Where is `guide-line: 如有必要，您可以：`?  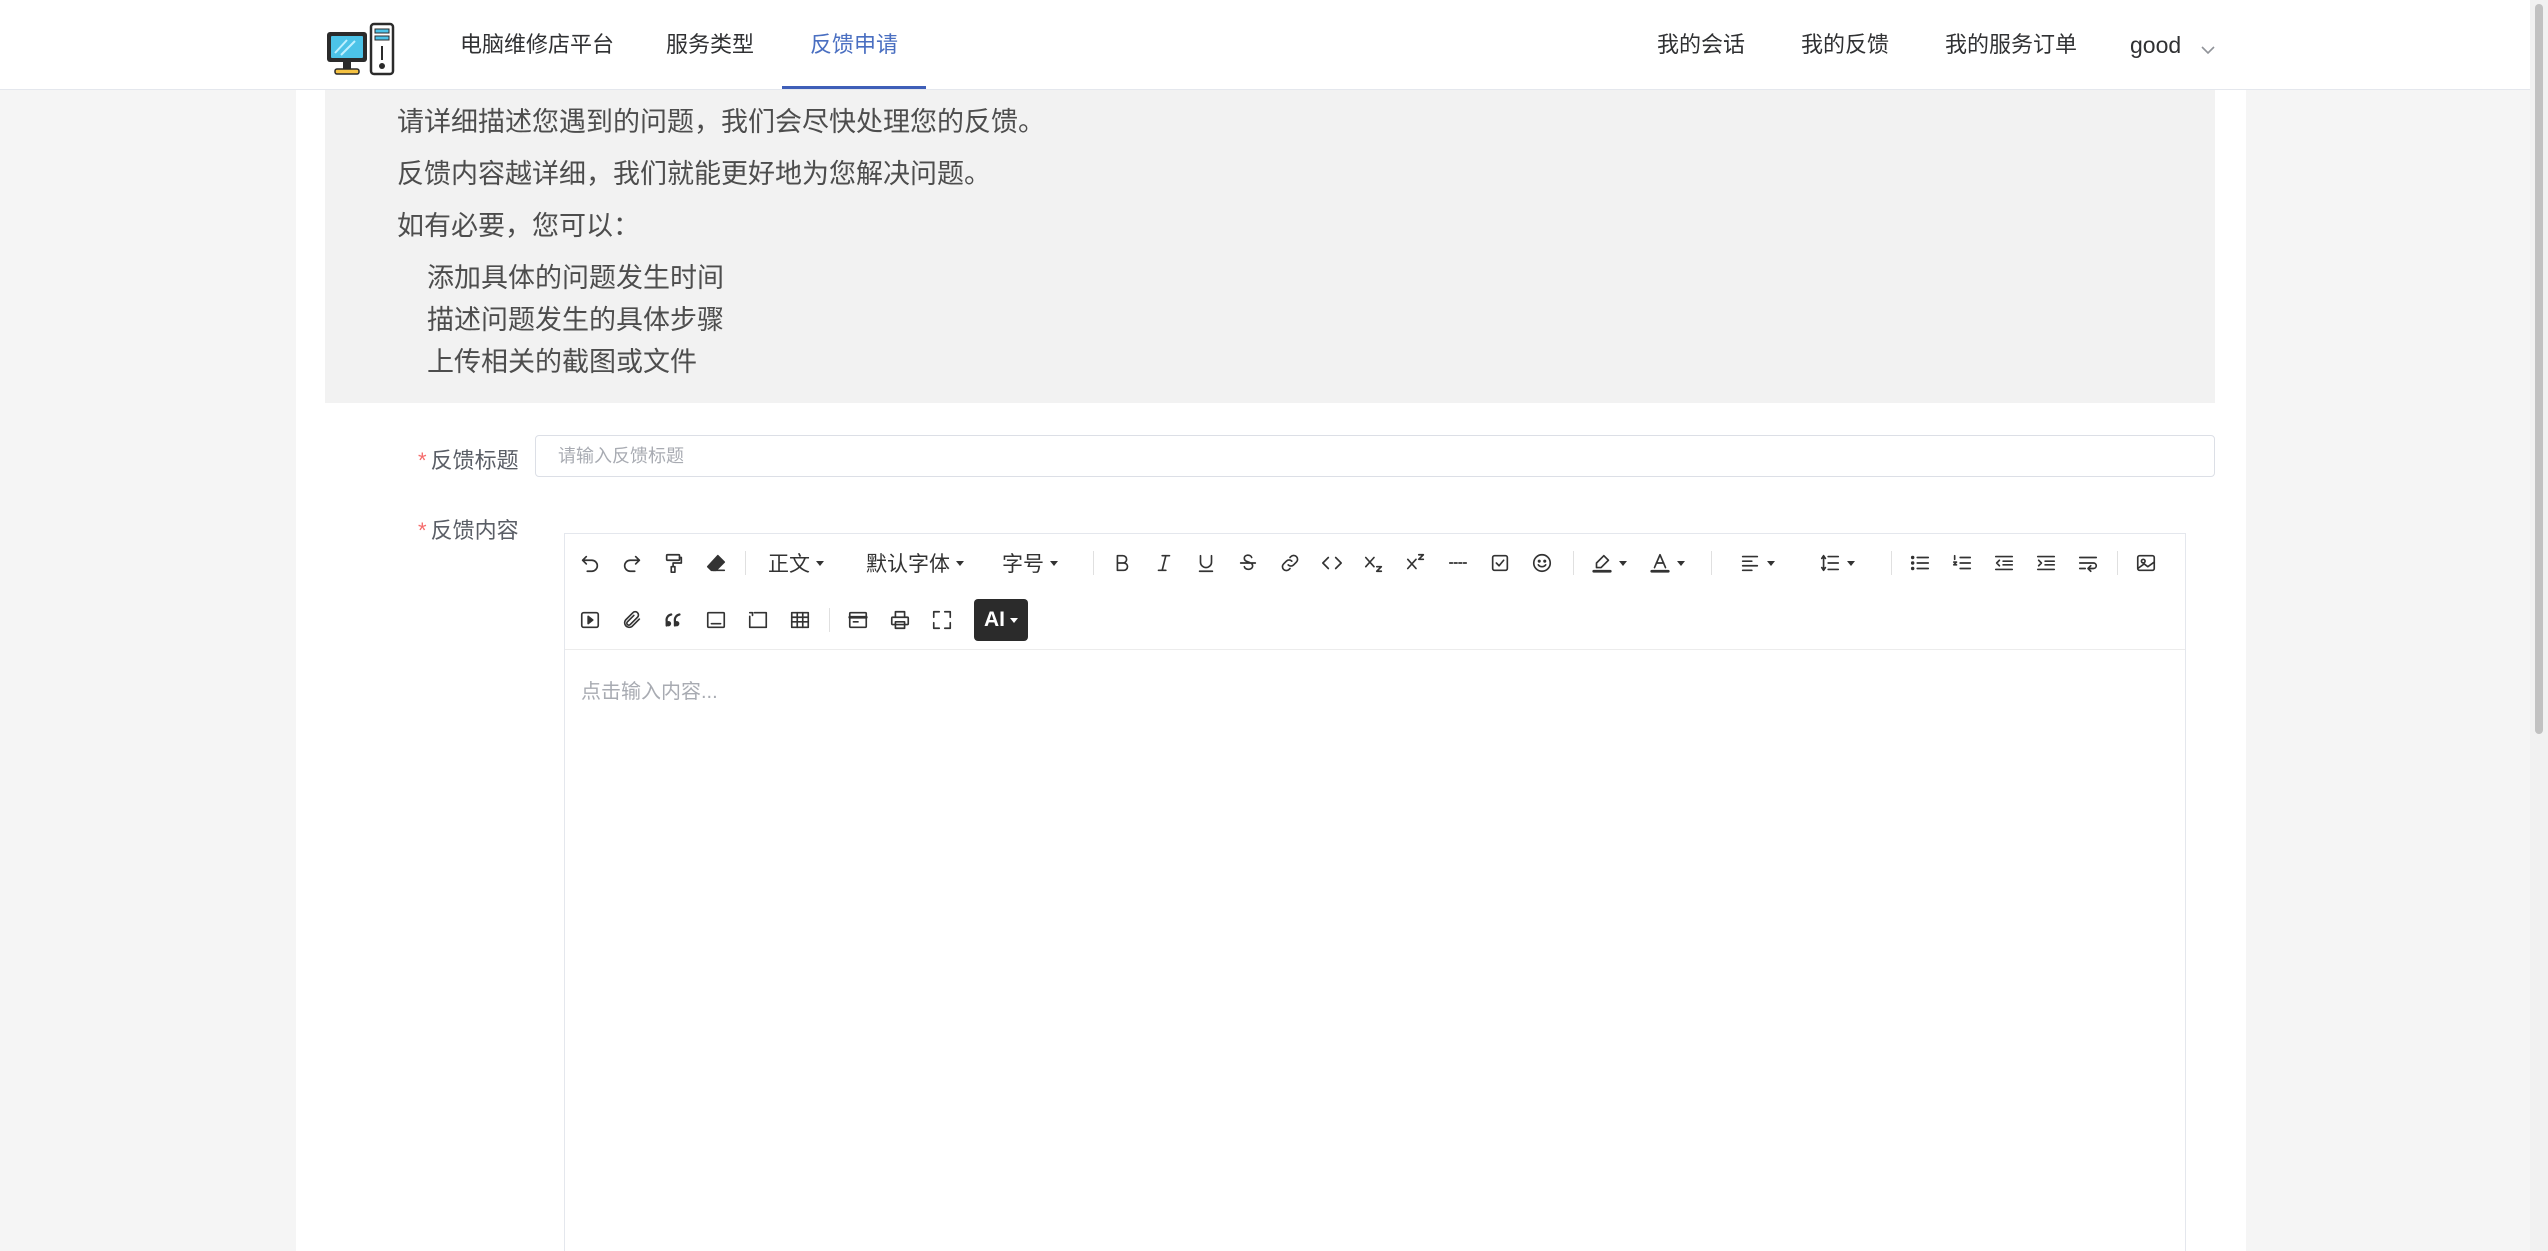
guide-line: 如有必要，您可以： is located at coordinates (518, 226).